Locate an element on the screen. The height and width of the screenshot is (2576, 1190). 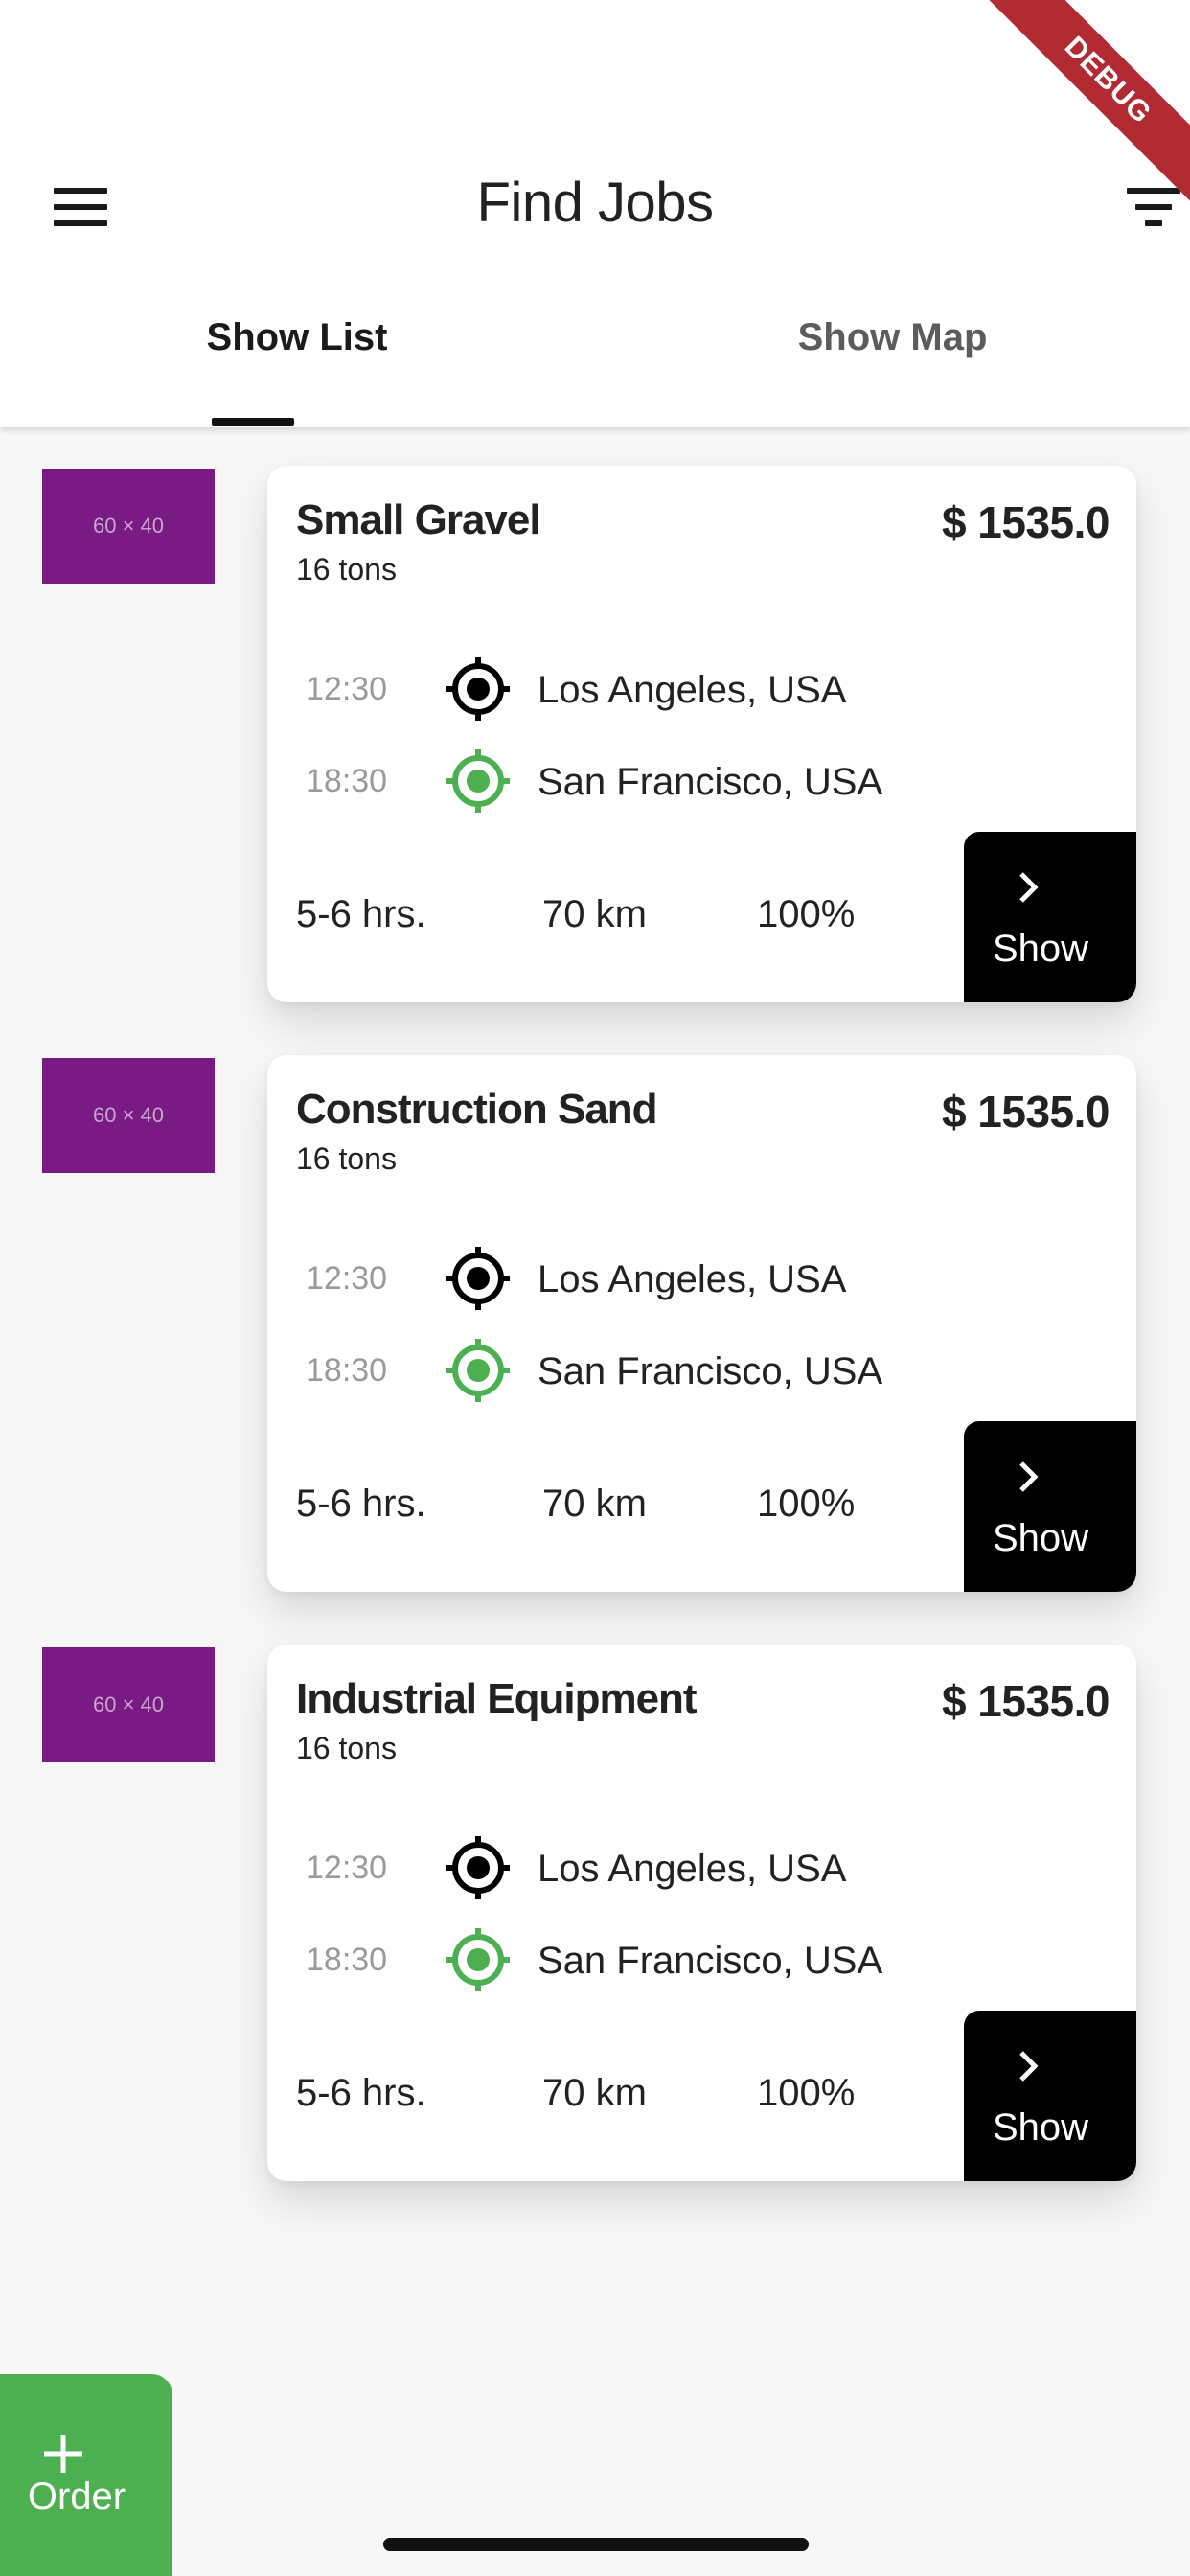
job-title: Small Gravel is located at coordinates (419, 519).